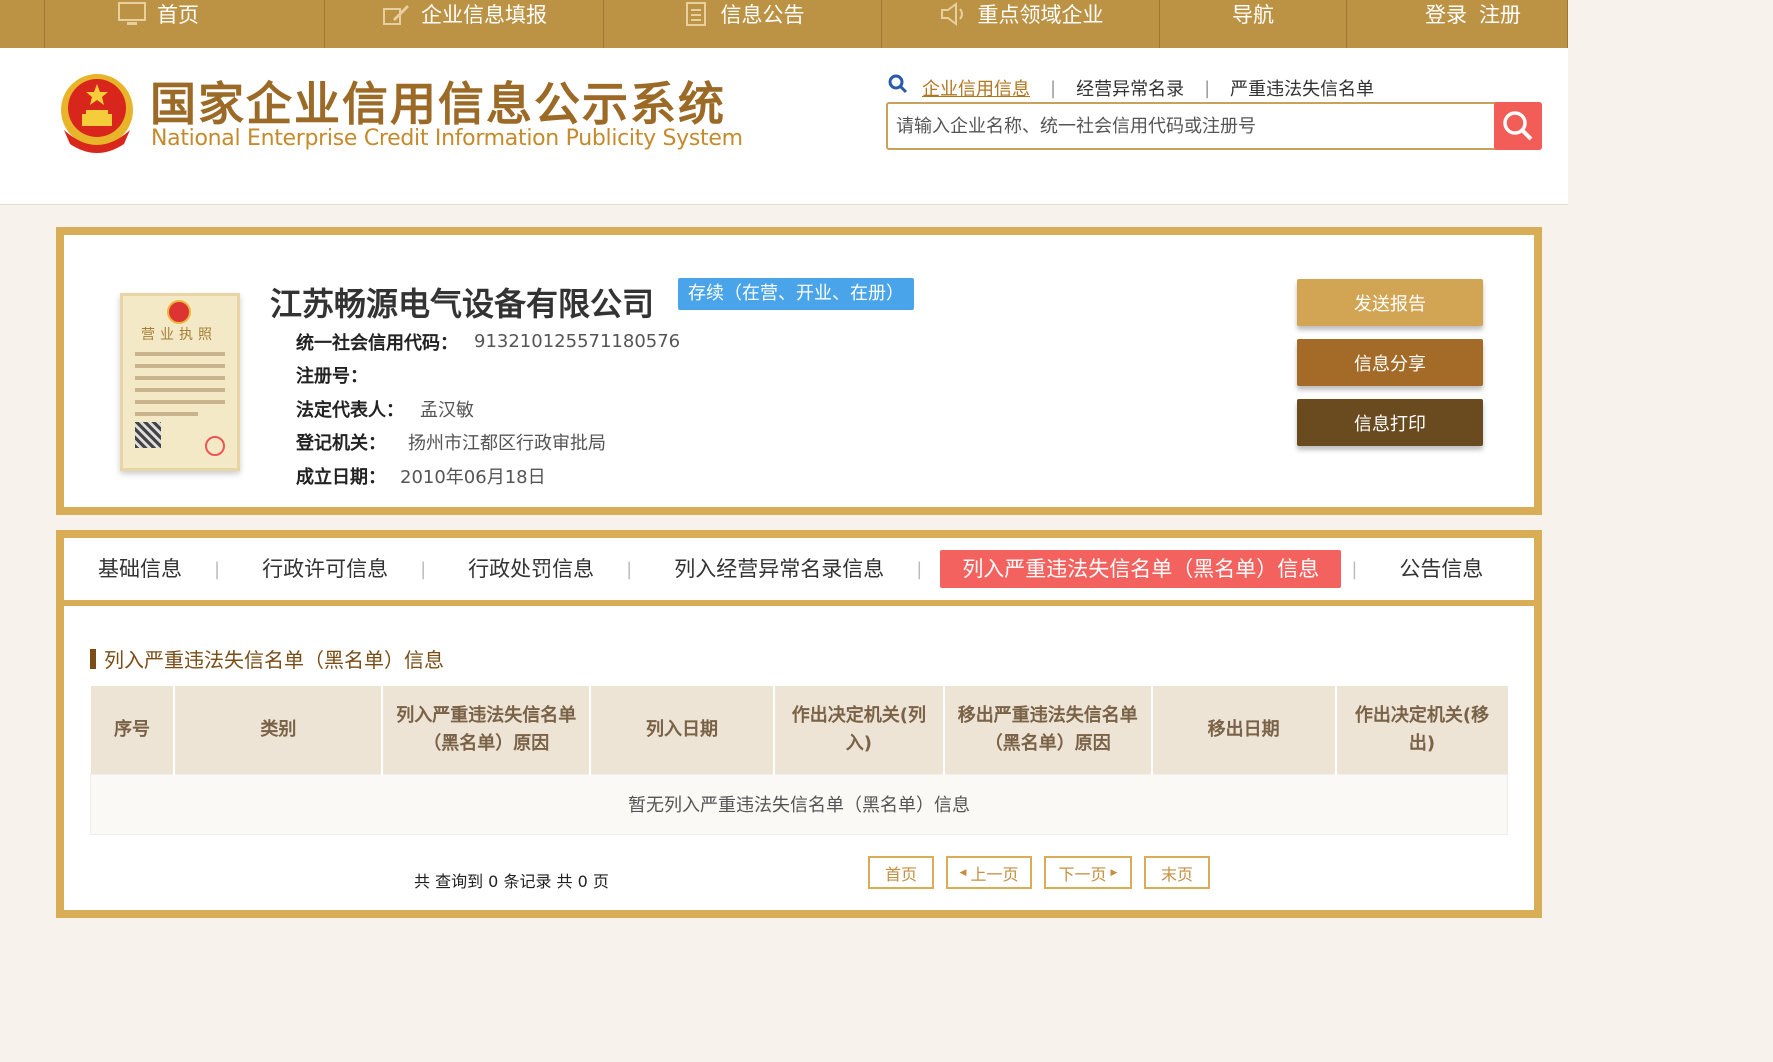 The width and height of the screenshot is (1773, 1062). I want to click on status-badge: 存续（在营、开业、在册）, so click(796, 294).